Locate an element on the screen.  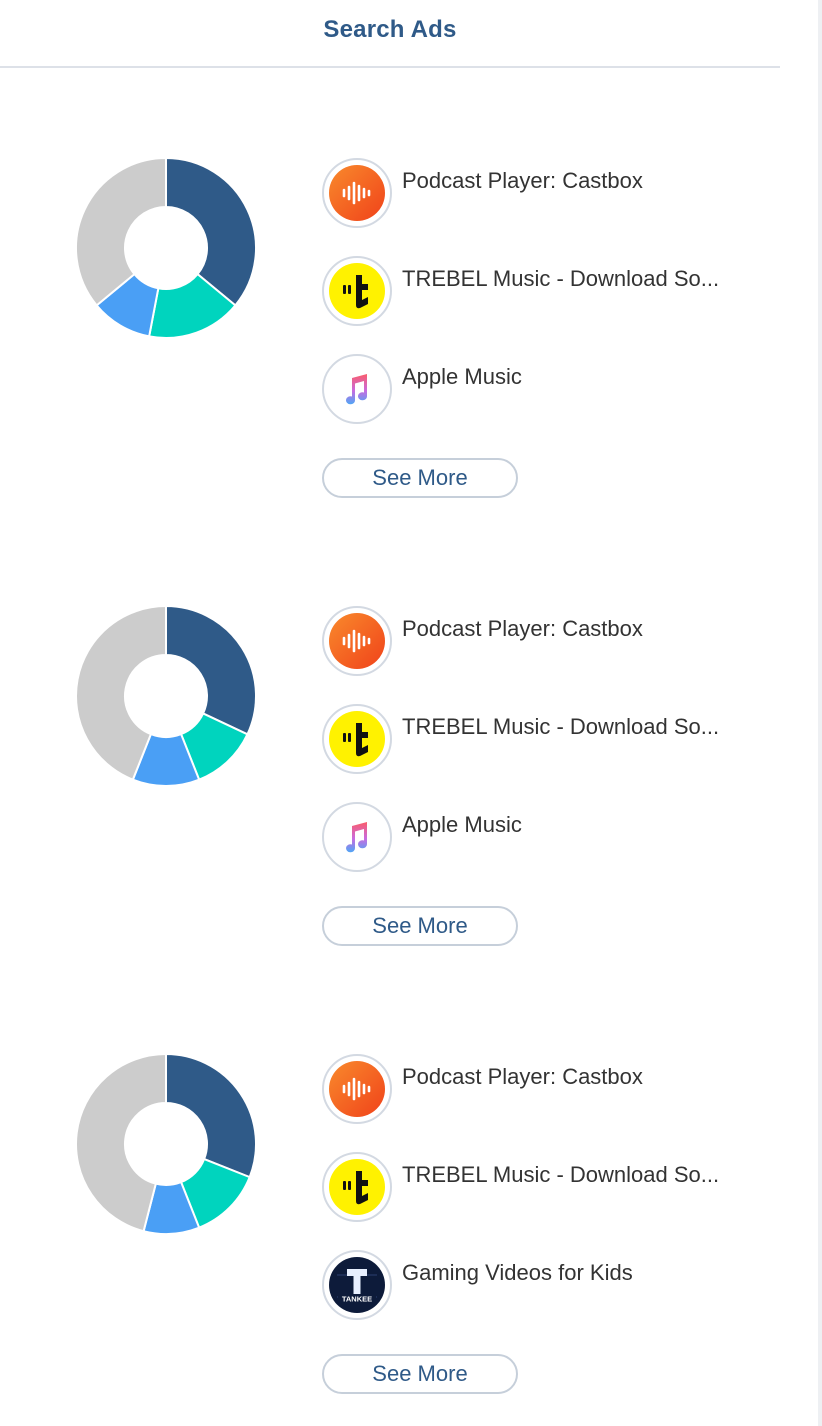
svg-text: TANKEE is located at coordinates (357, 1299).